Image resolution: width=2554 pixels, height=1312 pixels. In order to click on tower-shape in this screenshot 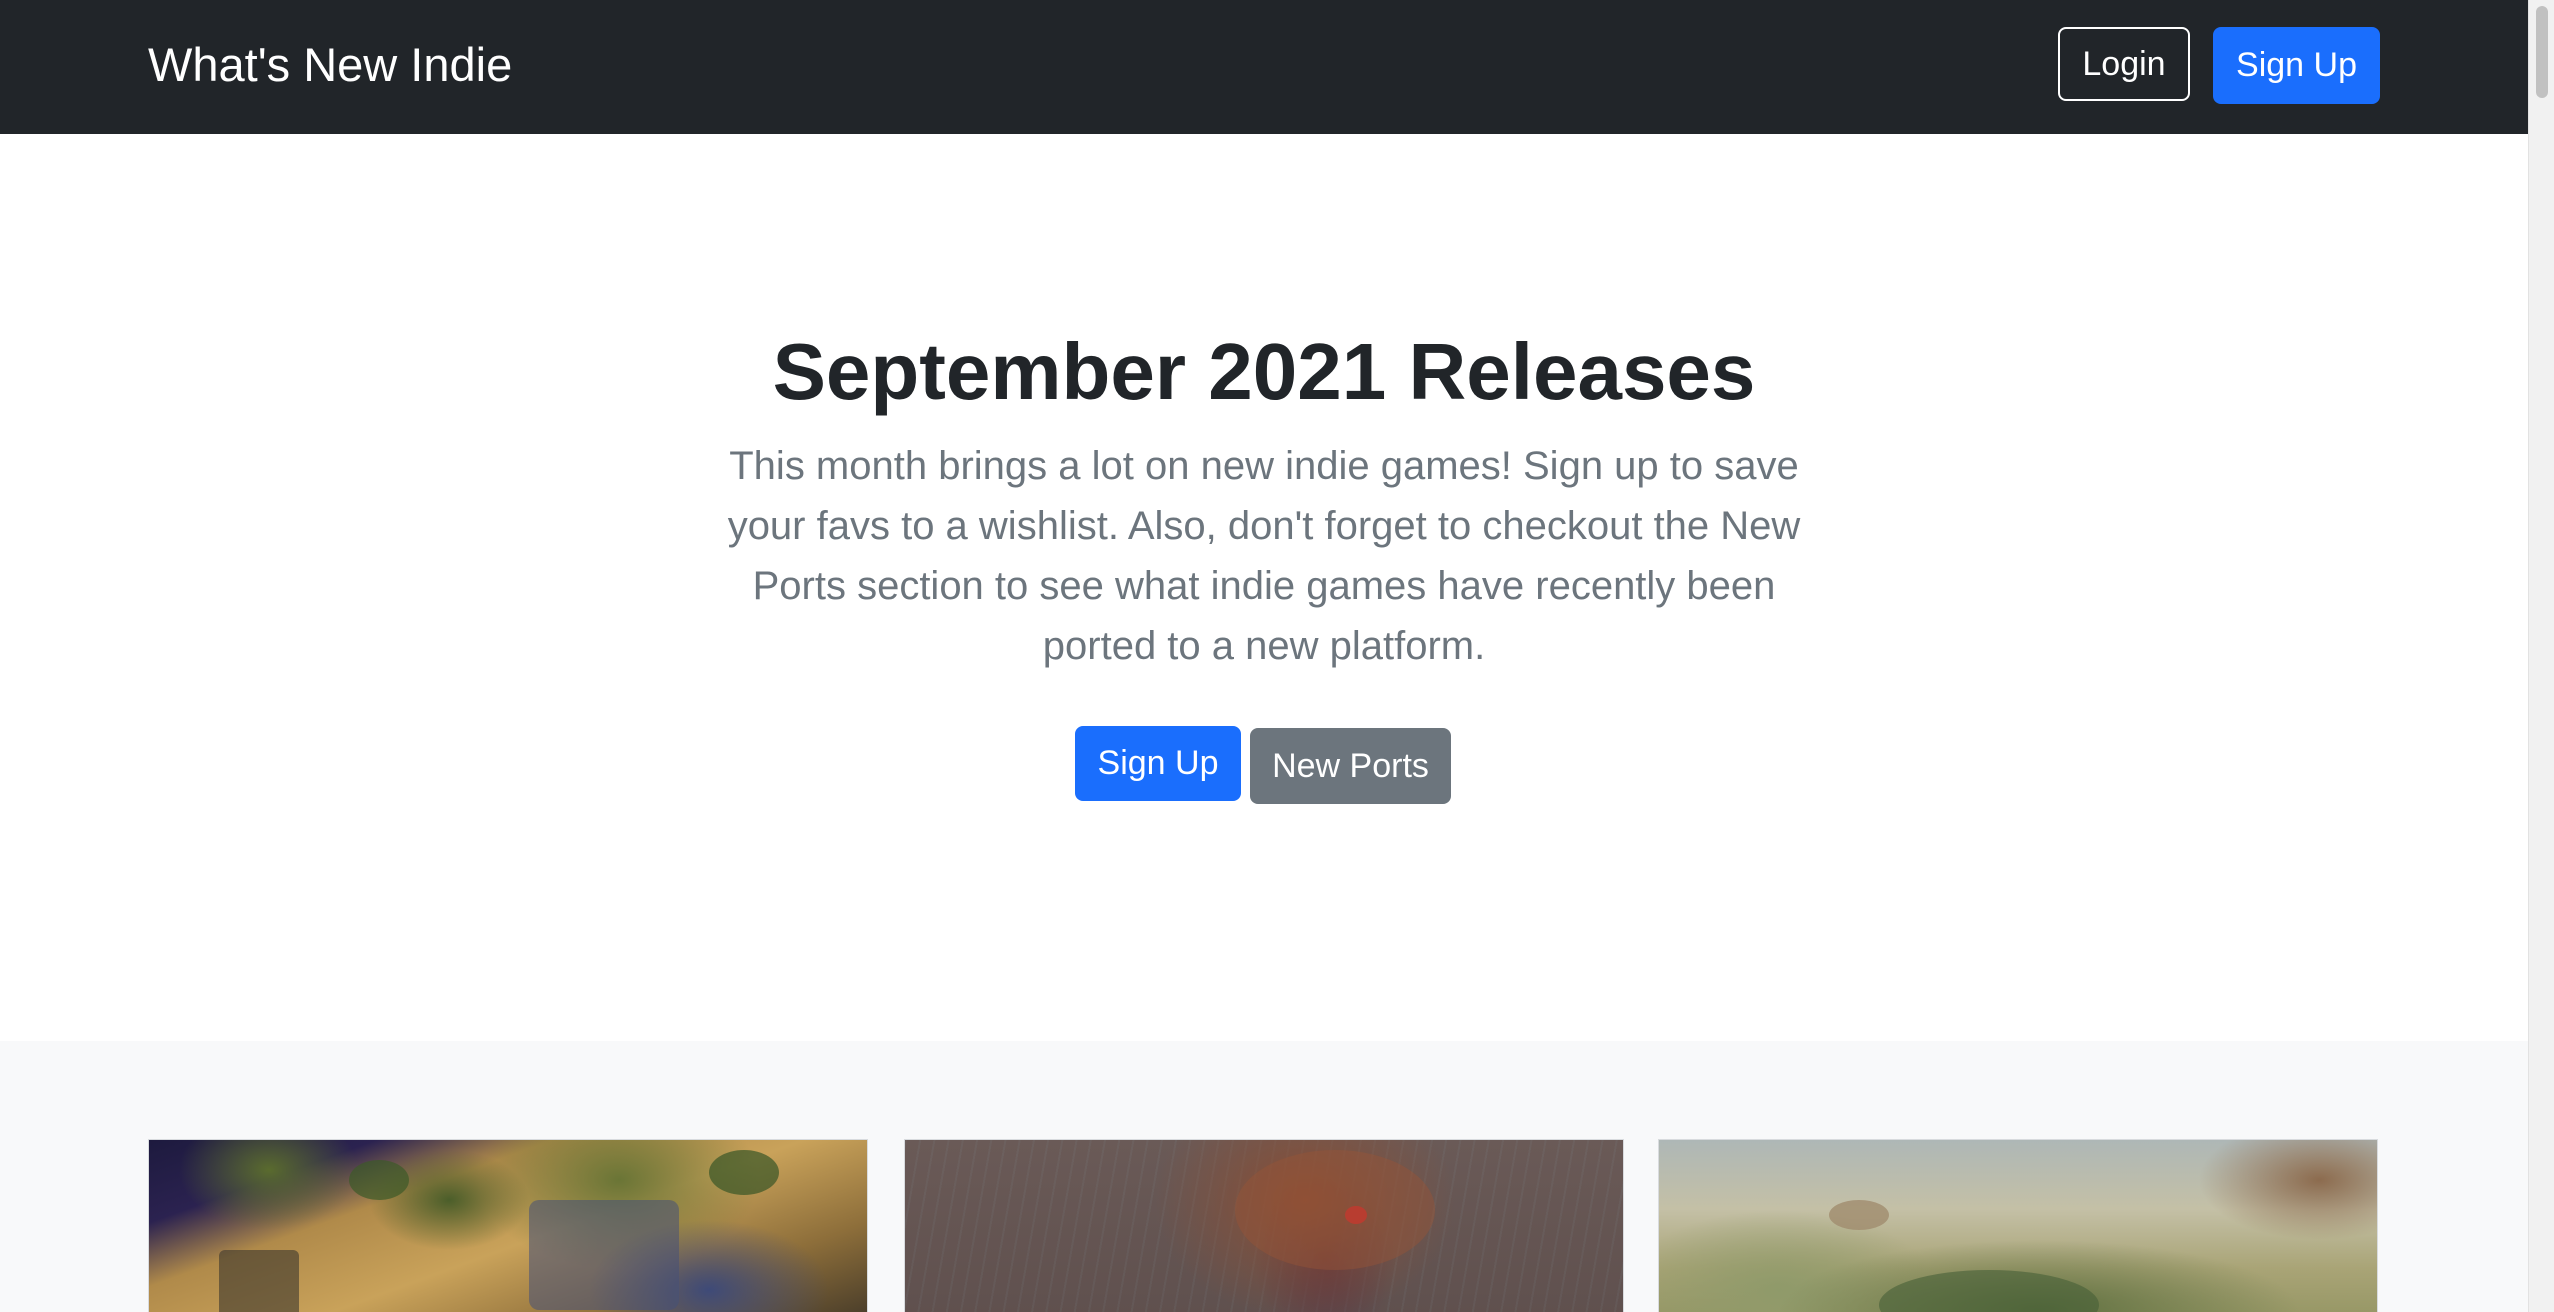, I will do `click(259, 1281)`.